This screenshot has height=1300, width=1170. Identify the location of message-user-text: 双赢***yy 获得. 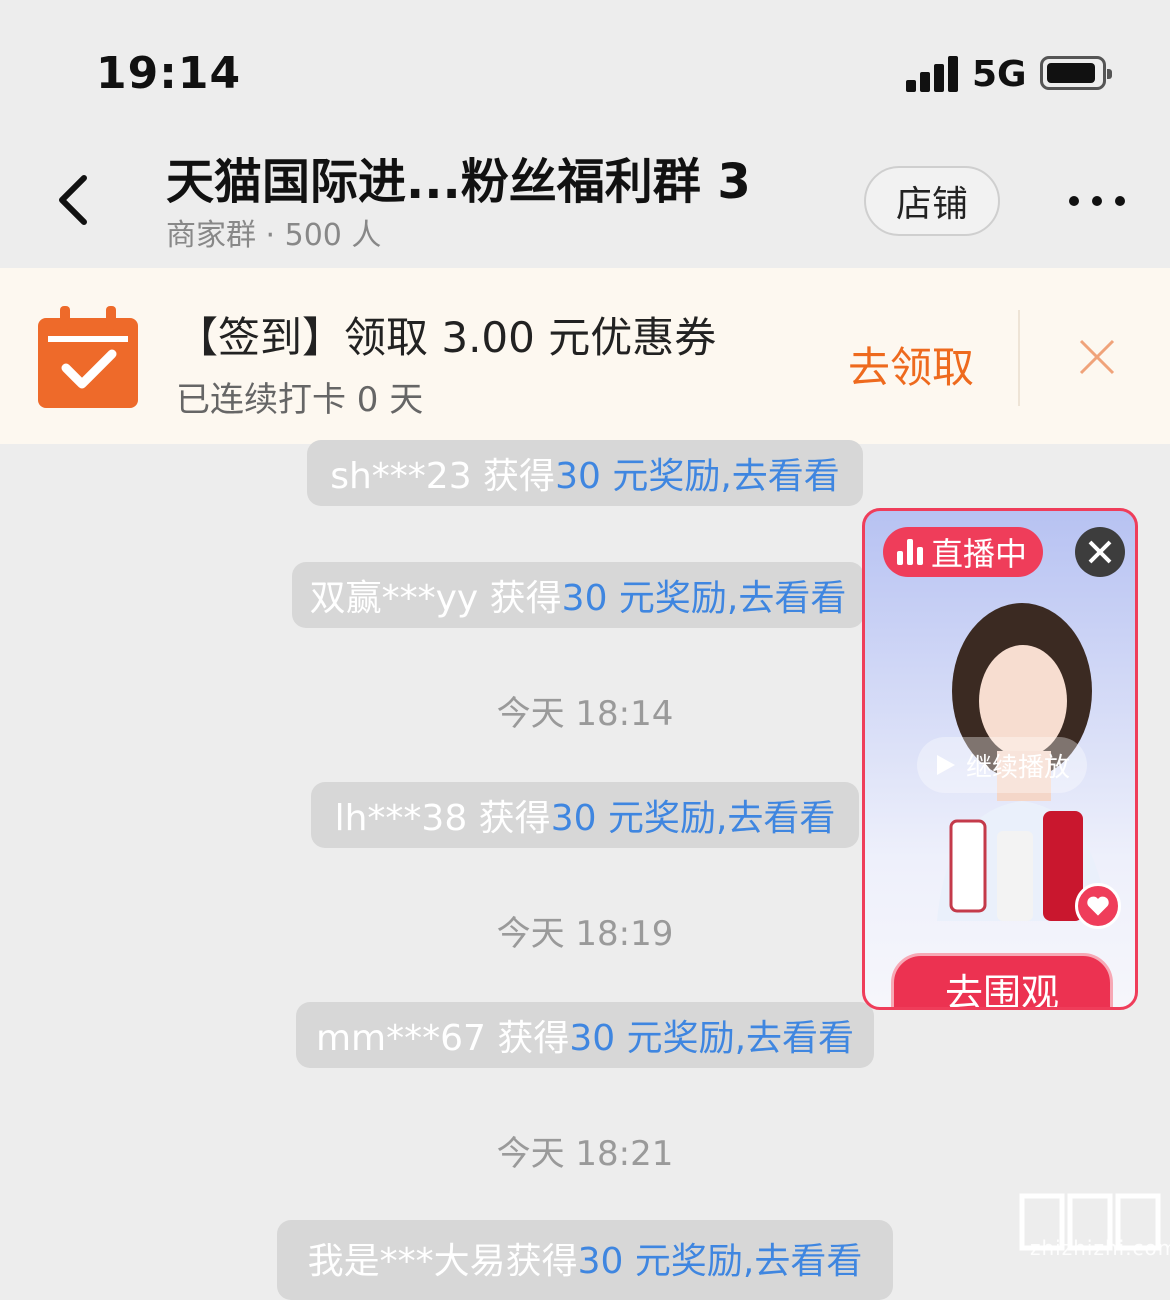
(435, 598).